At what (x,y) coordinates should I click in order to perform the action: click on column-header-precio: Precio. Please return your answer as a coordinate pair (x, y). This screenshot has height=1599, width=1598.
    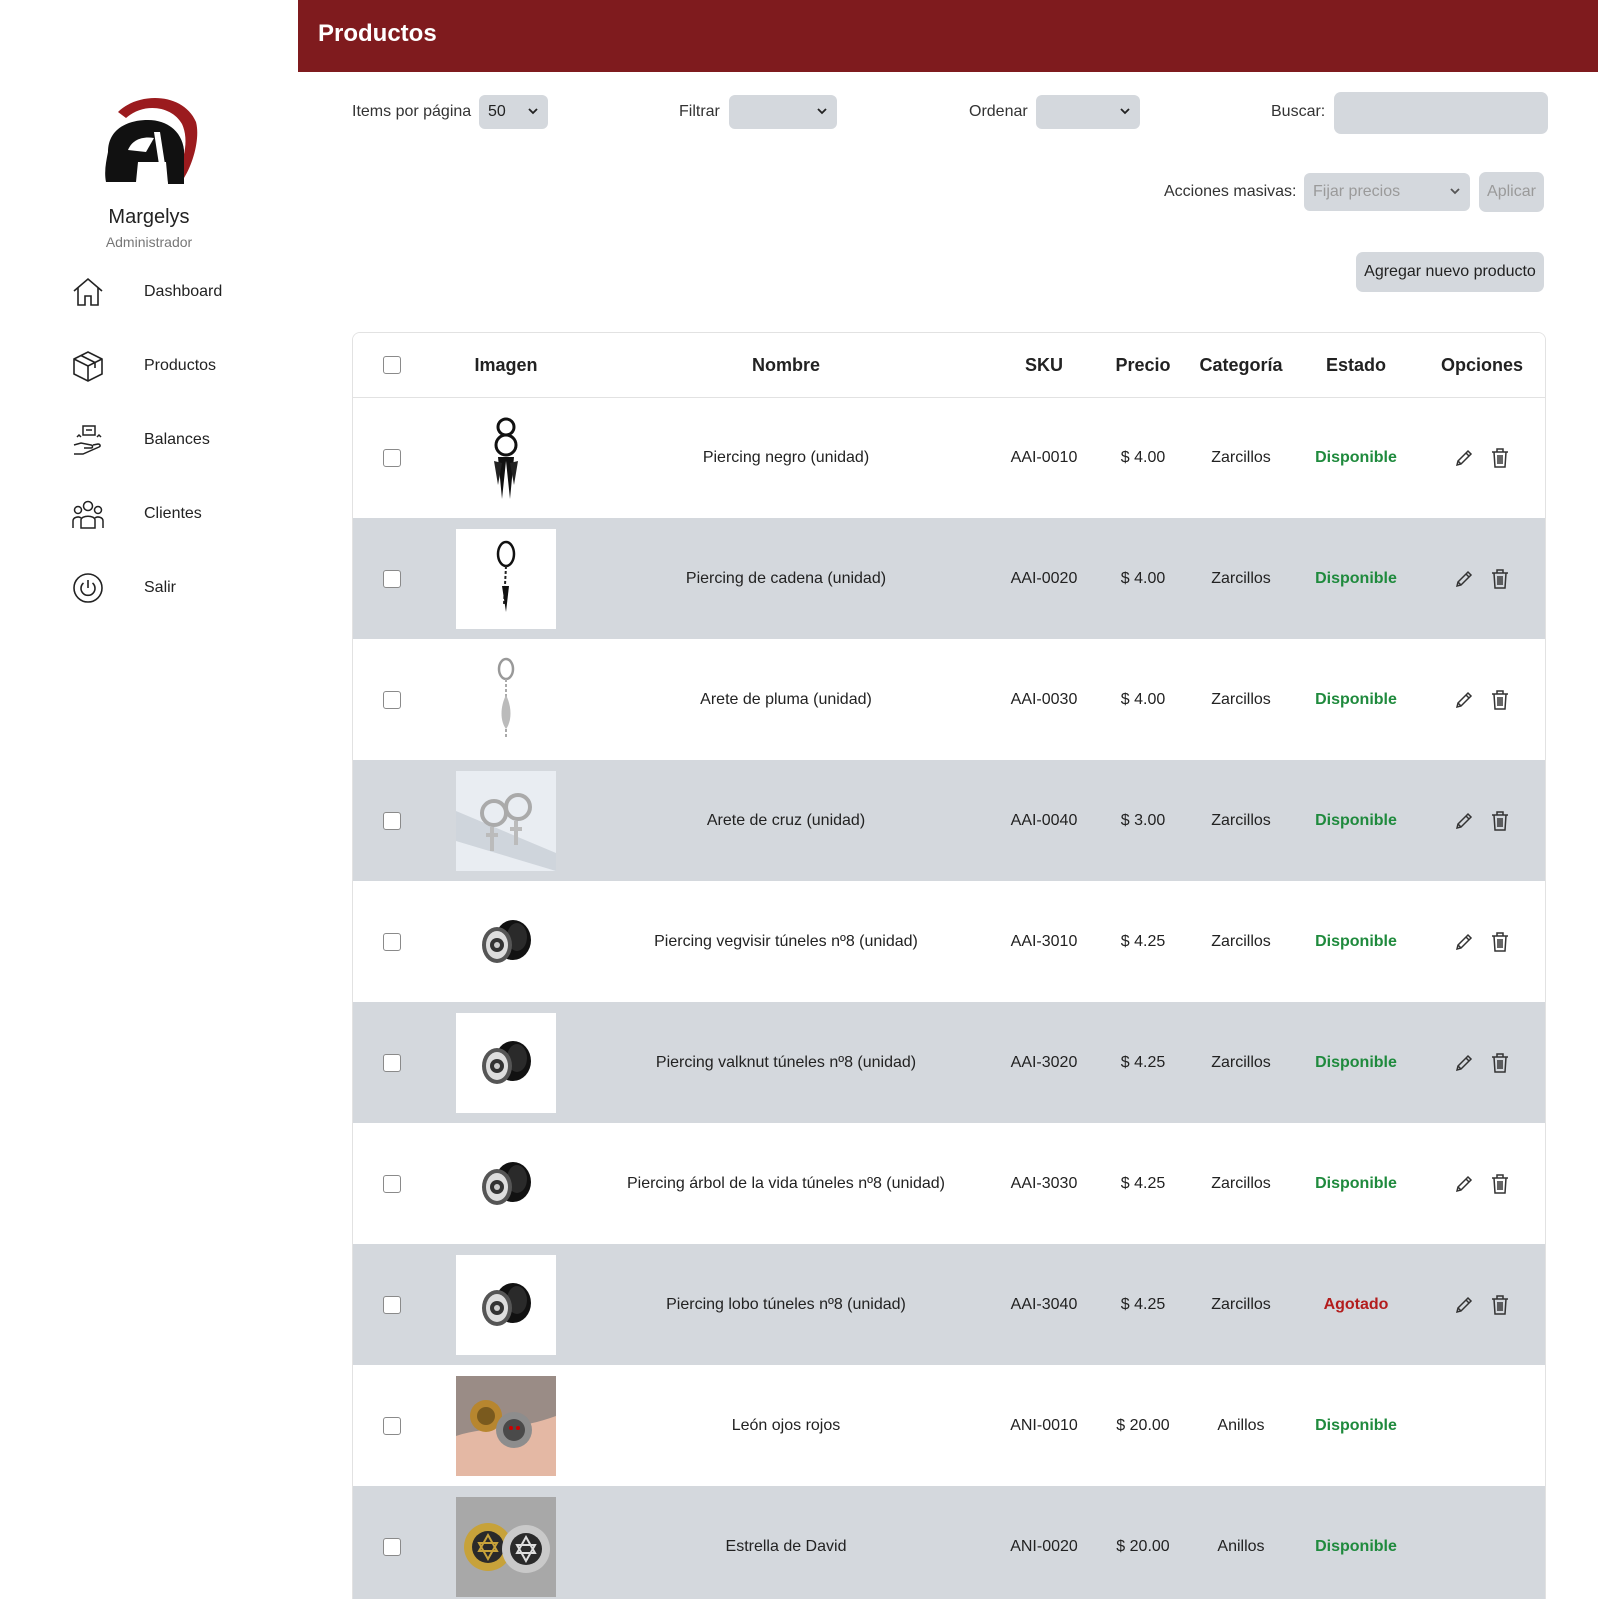
    Looking at the image, I should click on (1143, 365).